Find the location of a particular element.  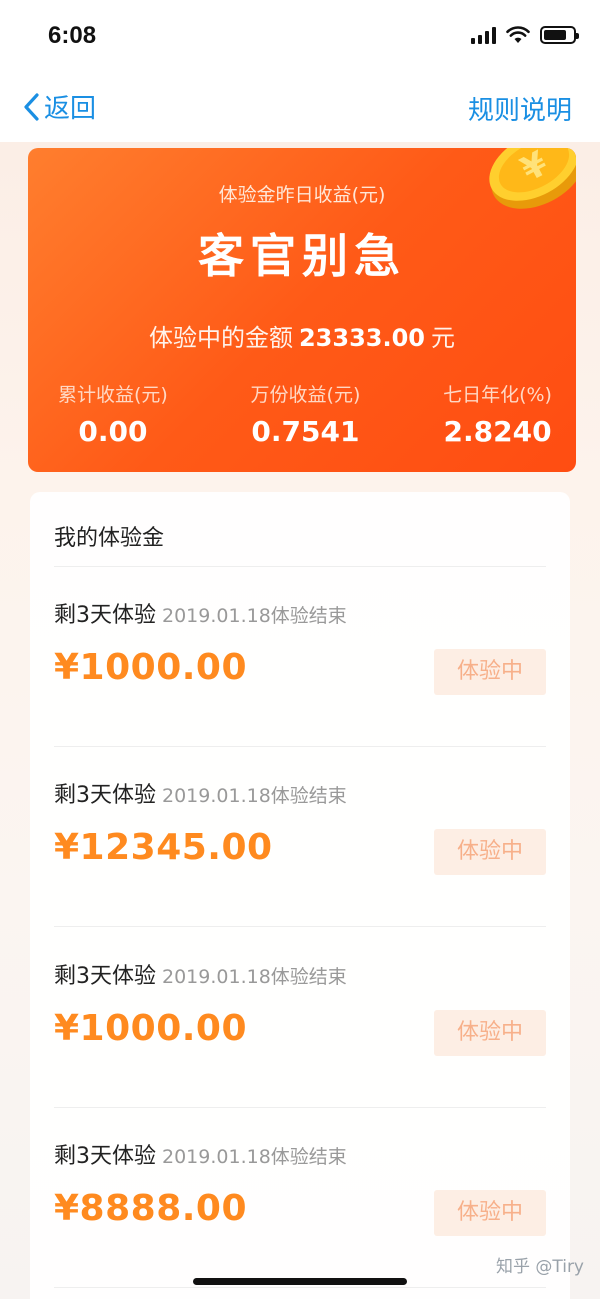

back-label: 返回 is located at coordinates (70, 109).